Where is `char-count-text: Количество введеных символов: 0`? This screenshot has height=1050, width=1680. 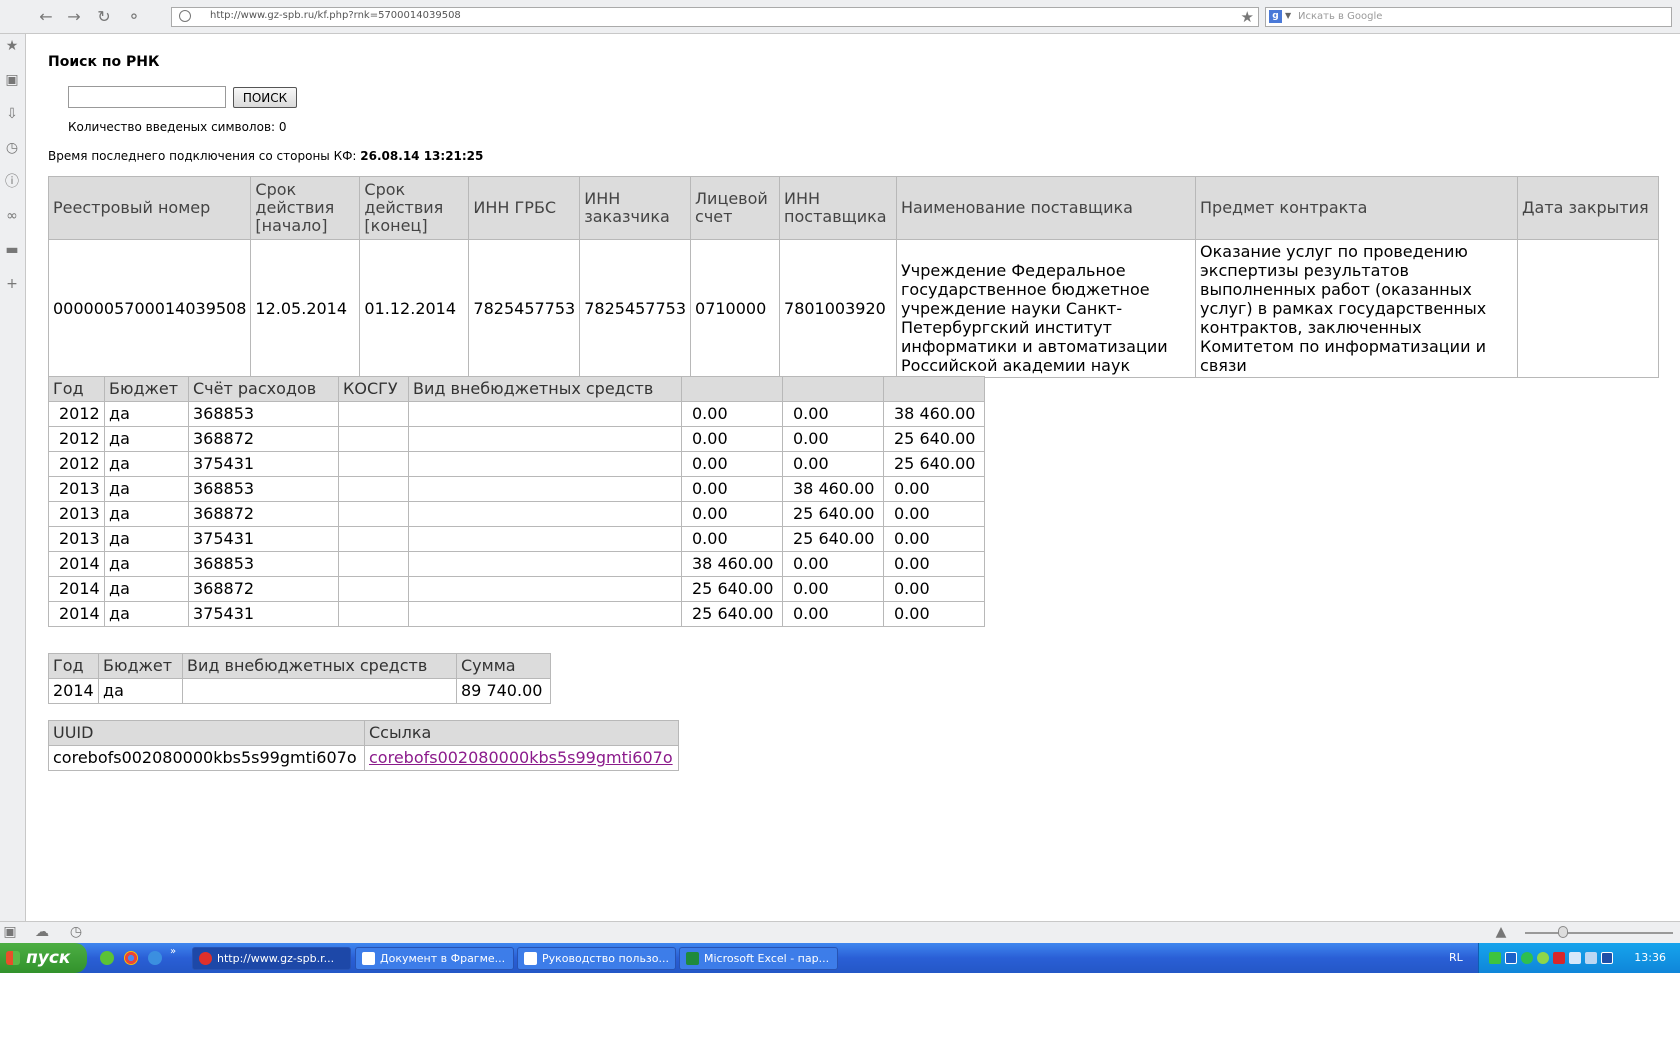 char-count-text: Количество введеных символов: 0 is located at coordinates (177, 127).